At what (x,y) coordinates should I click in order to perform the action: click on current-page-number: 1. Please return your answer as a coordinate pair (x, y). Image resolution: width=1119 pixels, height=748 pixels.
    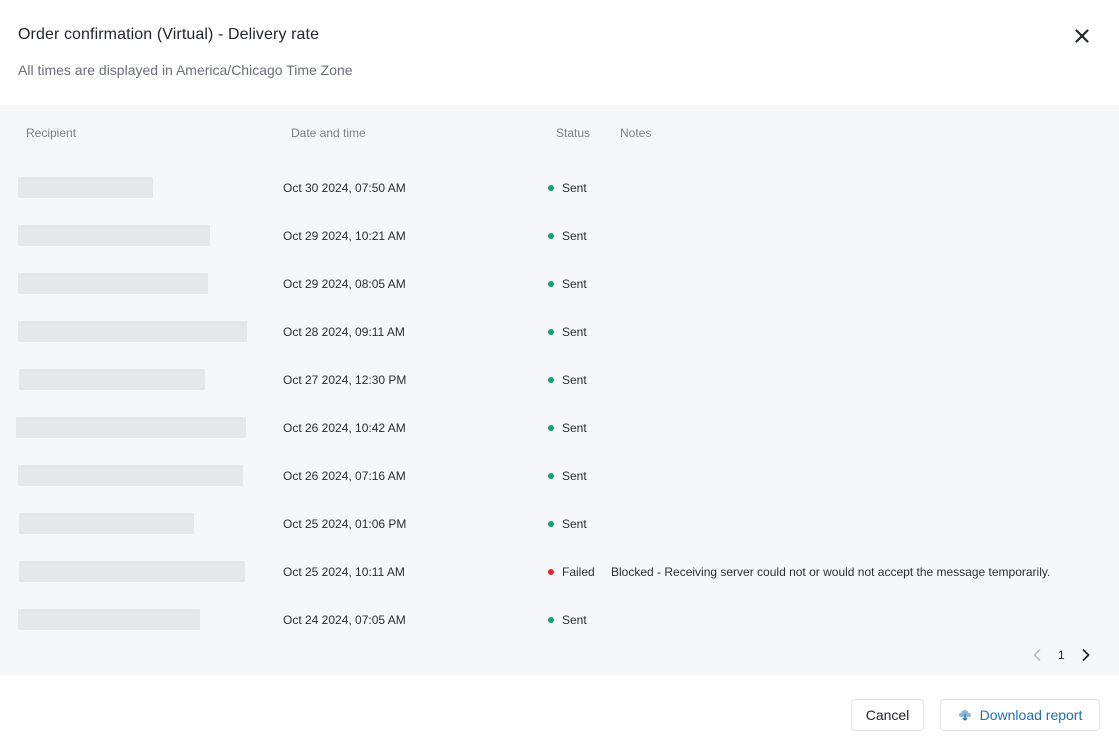
    Looking at the image, I should click on (1061, 655).